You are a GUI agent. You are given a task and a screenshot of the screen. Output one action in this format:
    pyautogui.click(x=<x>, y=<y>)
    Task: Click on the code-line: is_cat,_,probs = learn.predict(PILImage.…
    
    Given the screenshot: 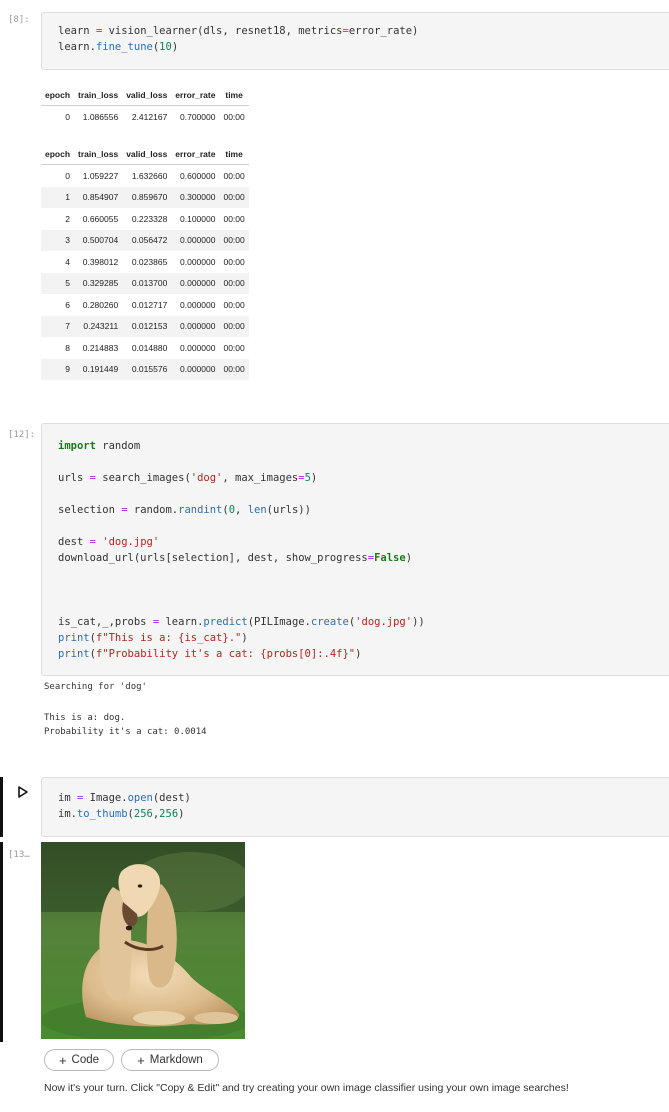 What is the action you would take?
    pyautogui.click(x=241, y=622)
    